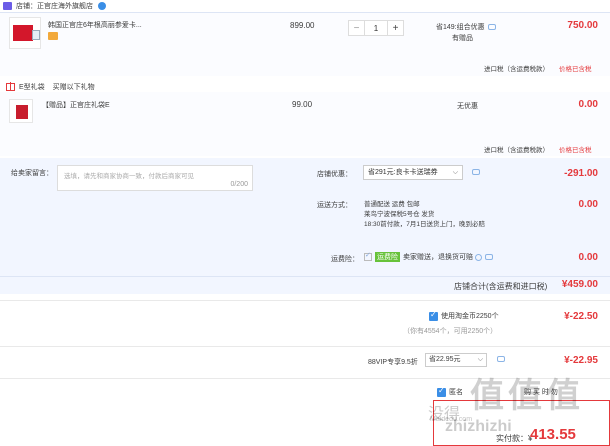 The image size is (610, 446). I want to click on shipping-label: 运送方式：, so click(334, 205).